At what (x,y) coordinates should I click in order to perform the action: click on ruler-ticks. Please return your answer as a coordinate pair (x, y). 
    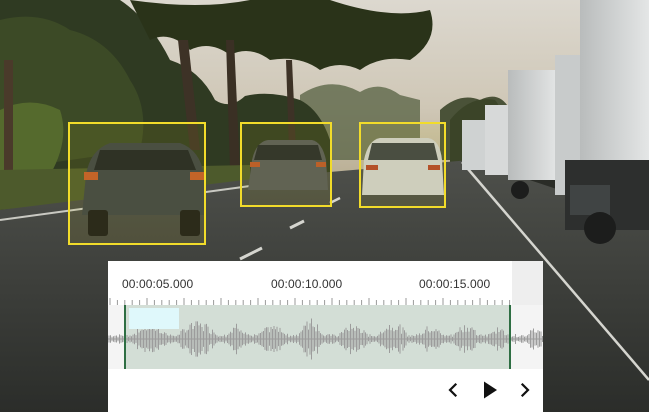
    Looking at the image, I should click on (310, 301).